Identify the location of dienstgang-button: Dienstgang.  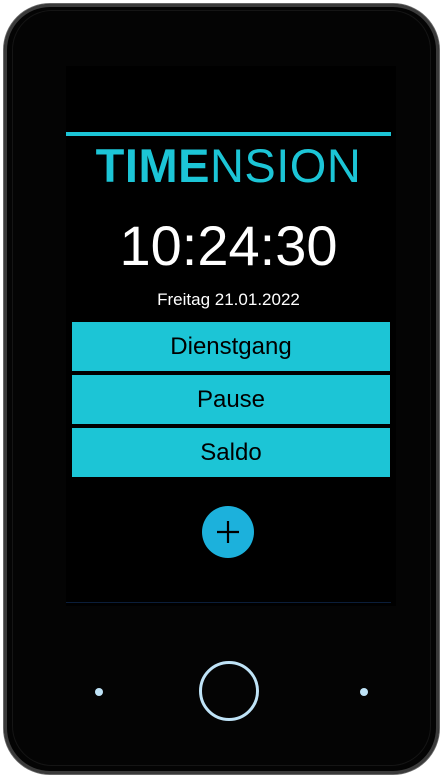
(231, 346).